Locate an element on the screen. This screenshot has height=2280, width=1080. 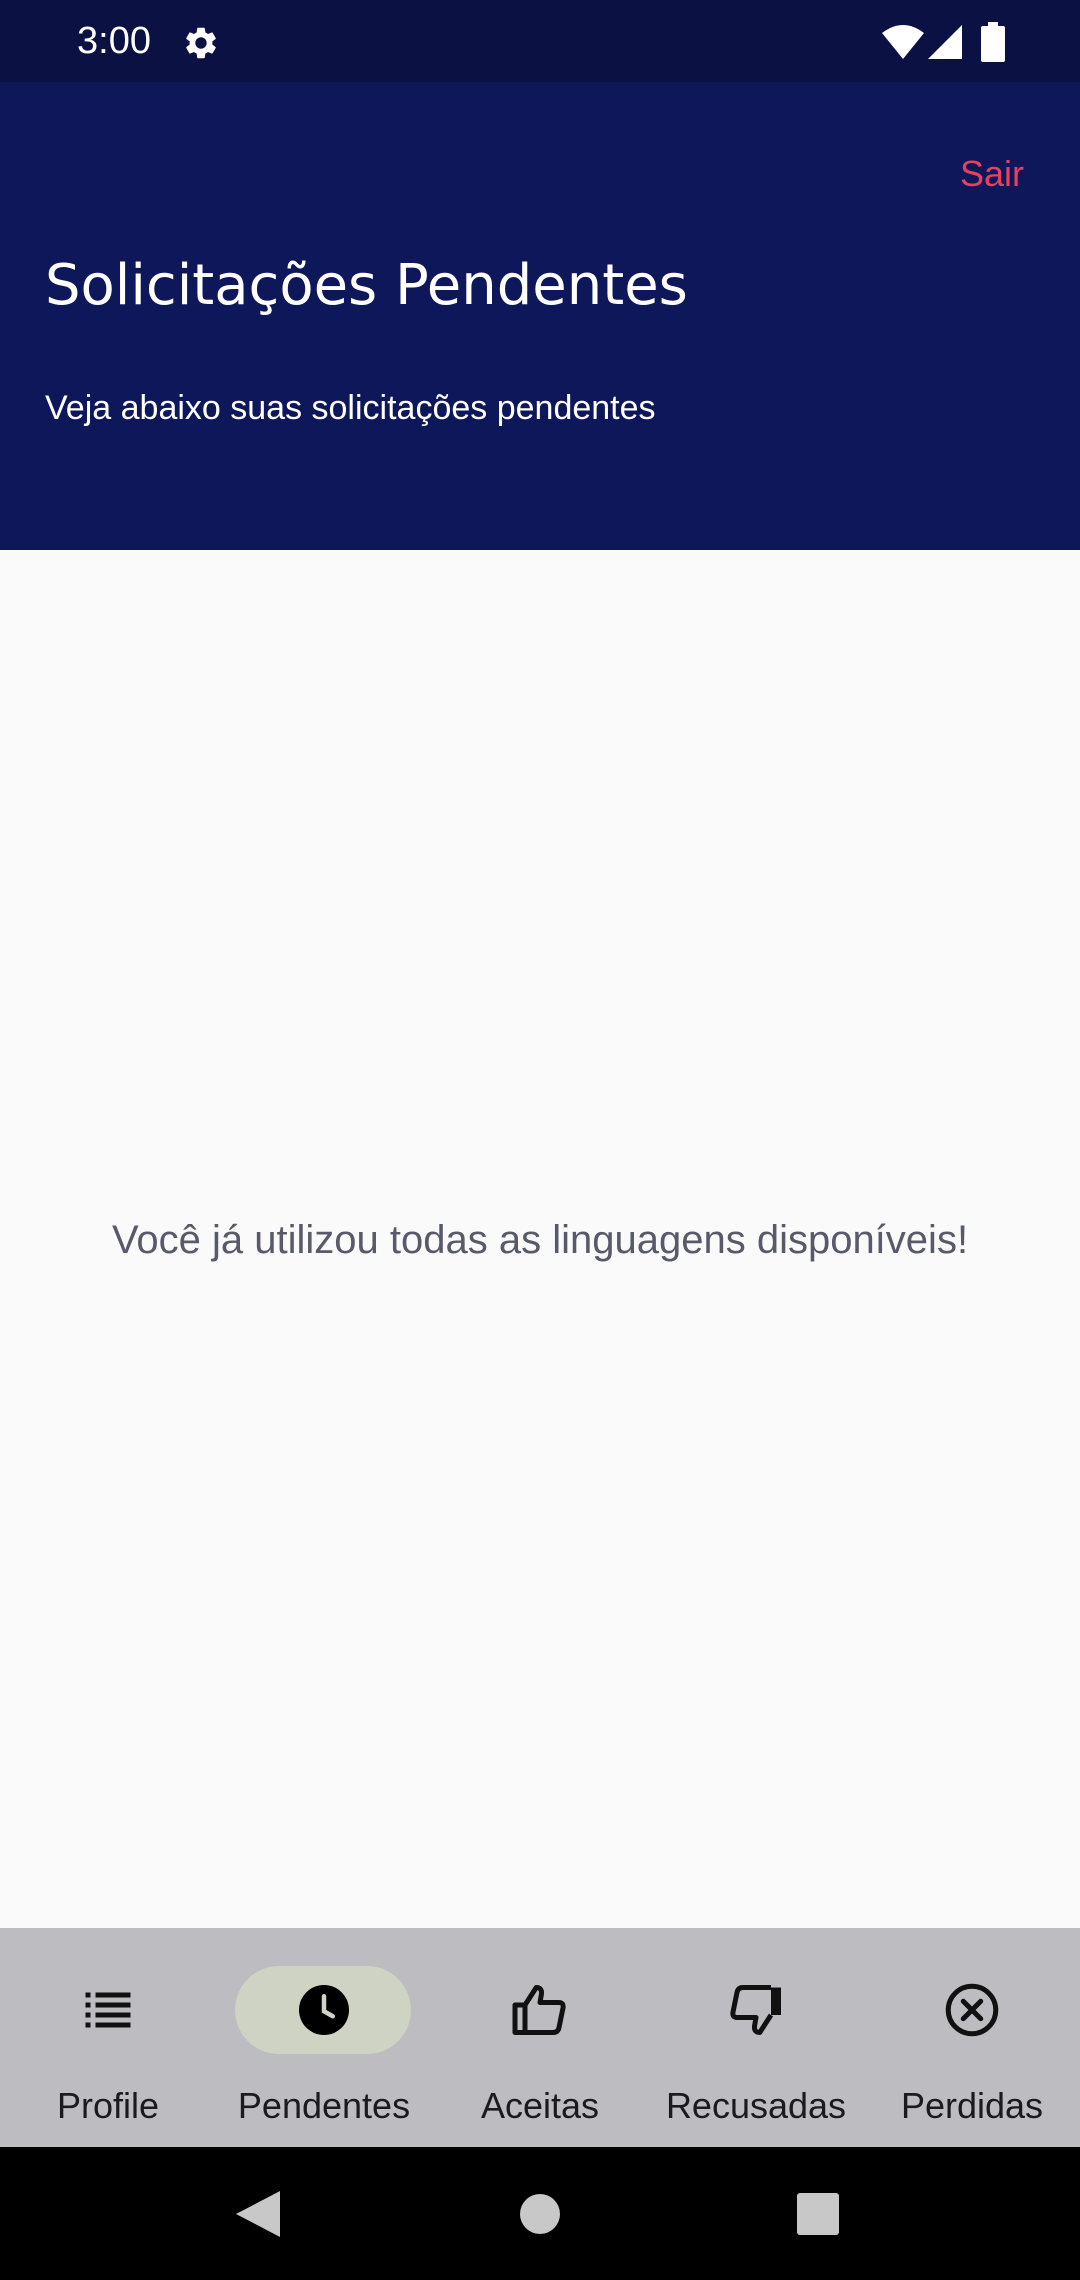
page-subtitle: Veja abaixo suas solicitações pendentes is located at coordinates (350, 408).